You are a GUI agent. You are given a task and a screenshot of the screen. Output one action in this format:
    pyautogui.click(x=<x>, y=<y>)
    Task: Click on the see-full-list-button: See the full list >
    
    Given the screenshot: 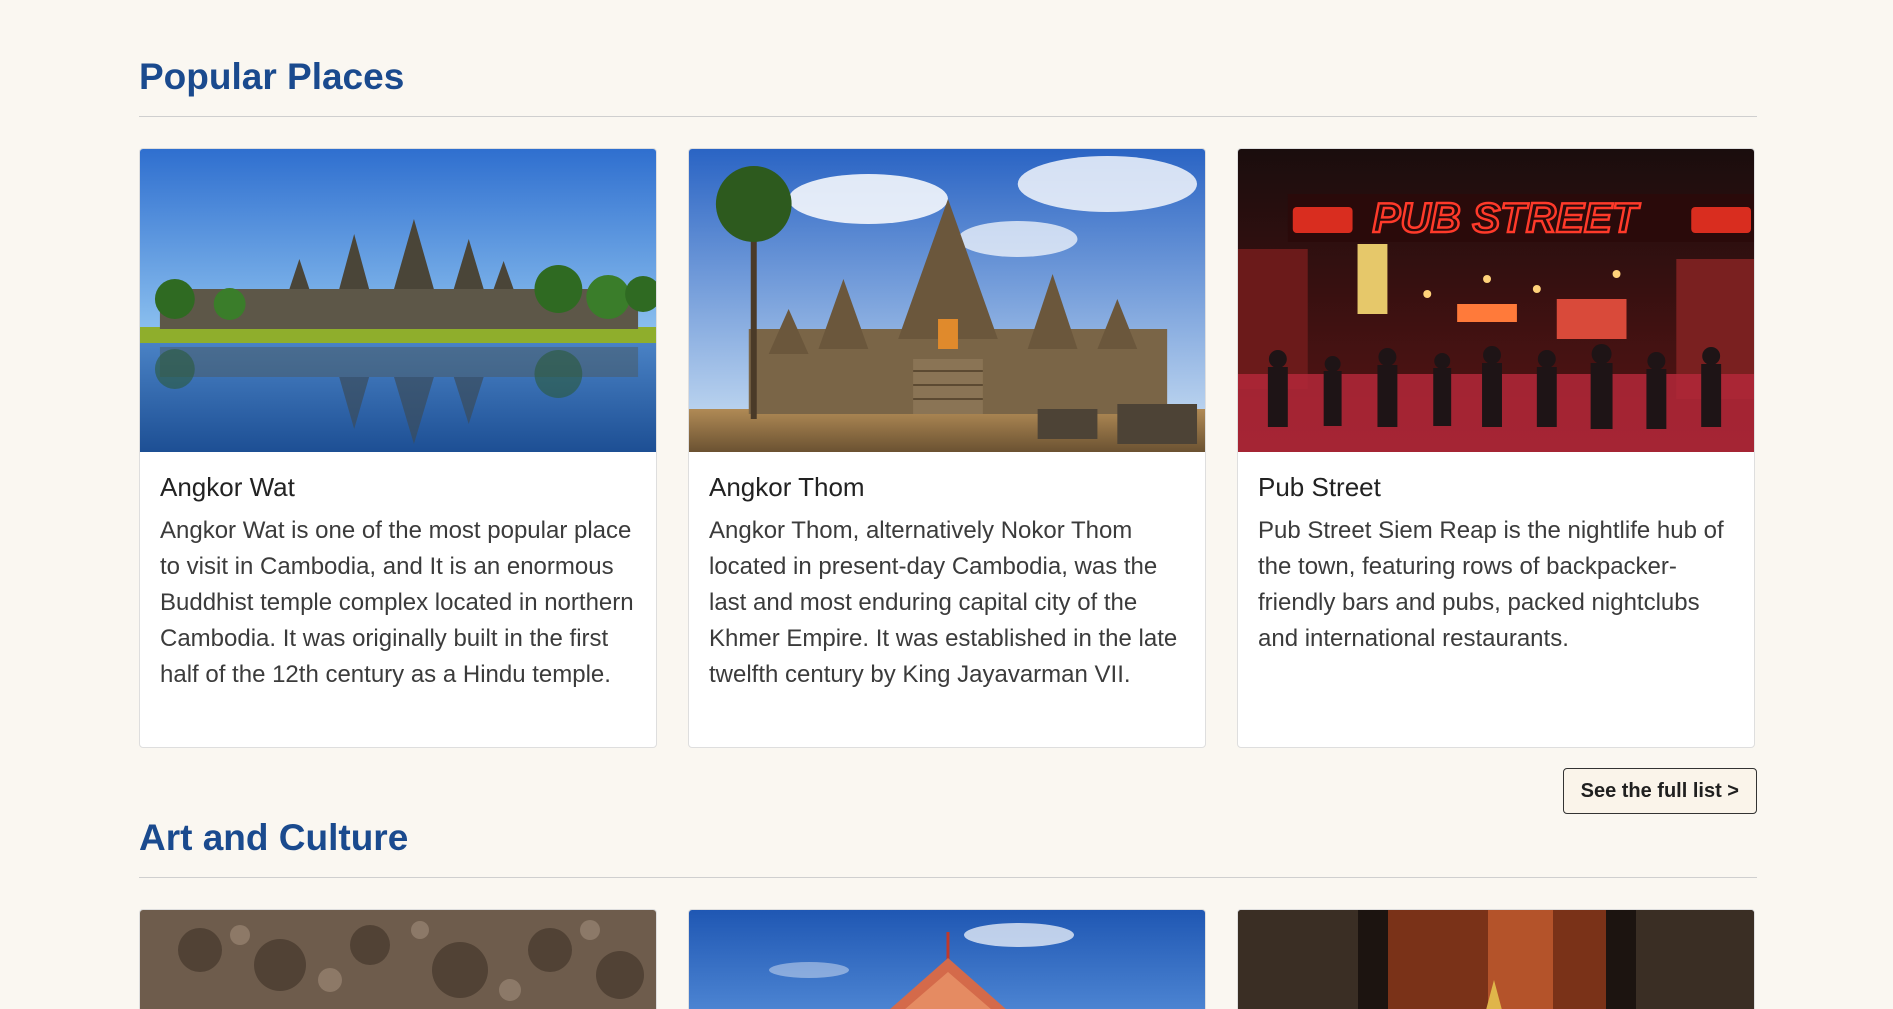 What is the action you would take?
    pyautogui.click(x=1659, y=791)
    